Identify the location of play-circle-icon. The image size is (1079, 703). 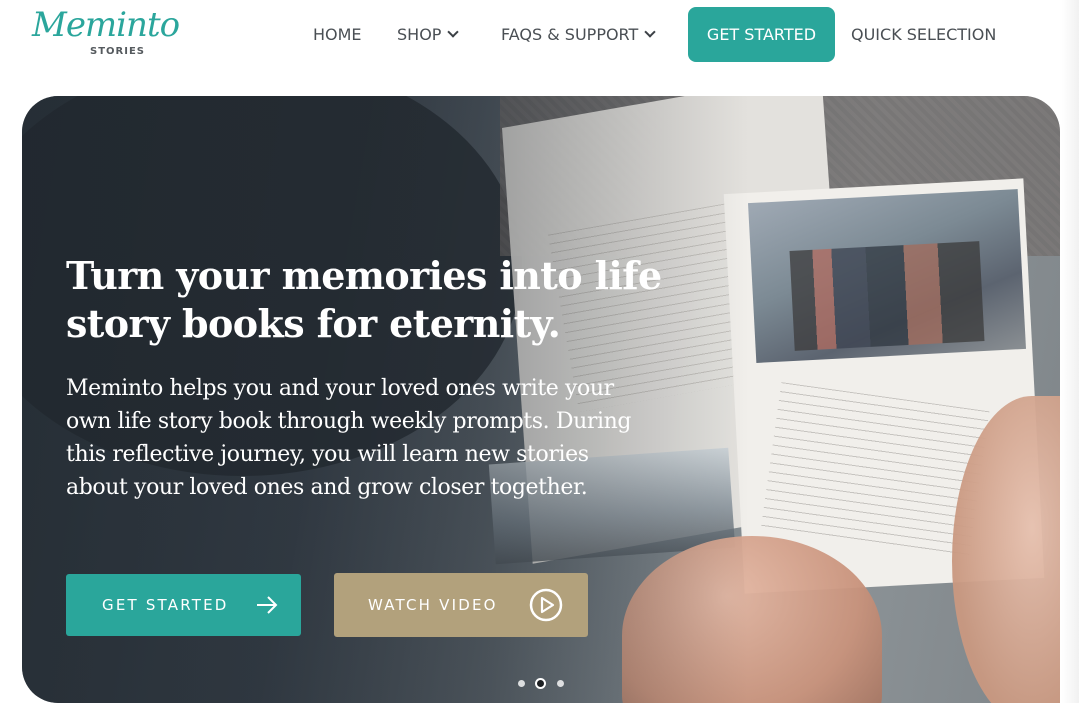
(546, 605).